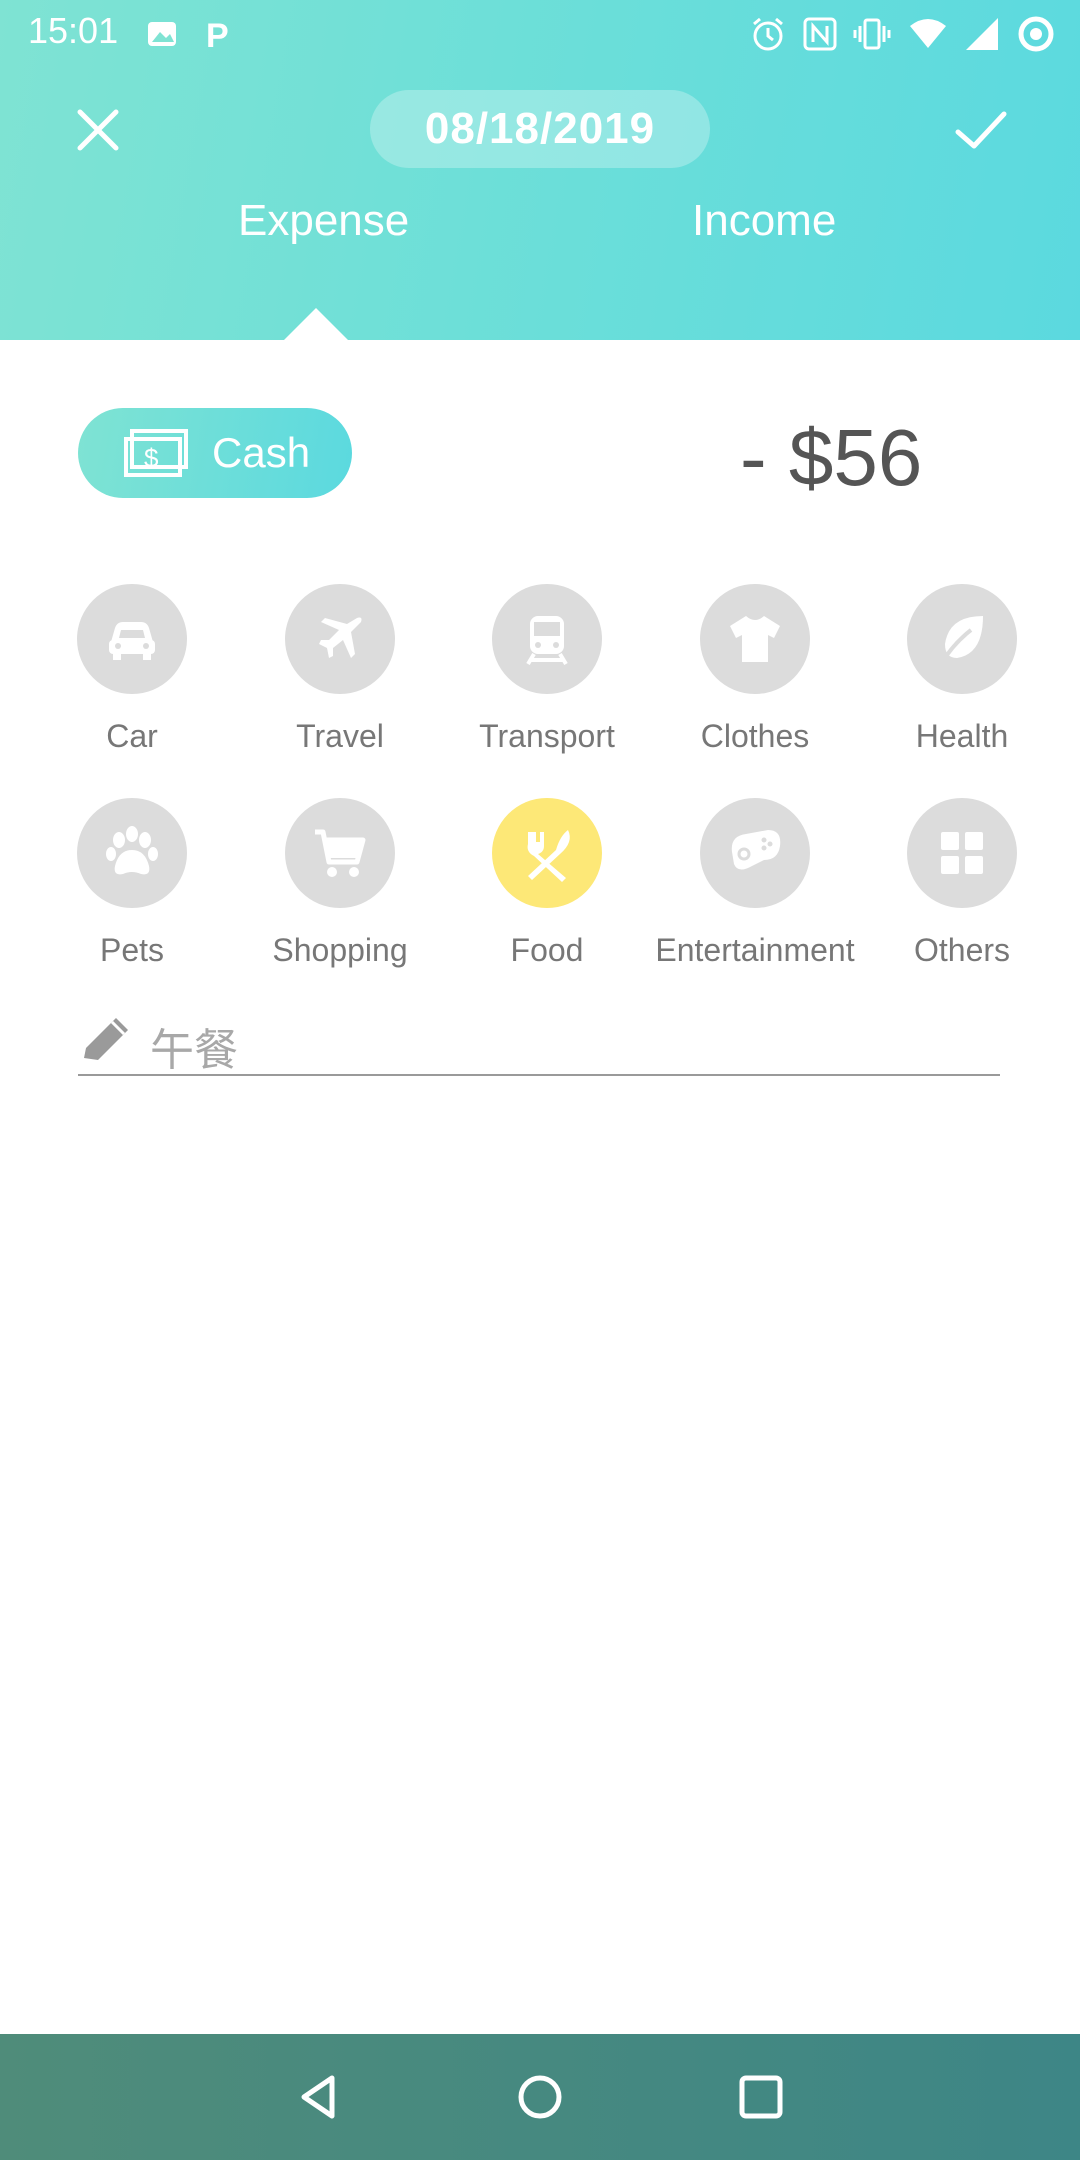 Image resolution: width=1080 pixels, height=2160 pixels. Describe the element at coordinates (547, 641) in the screenshot. I see `train-icon` at that location.